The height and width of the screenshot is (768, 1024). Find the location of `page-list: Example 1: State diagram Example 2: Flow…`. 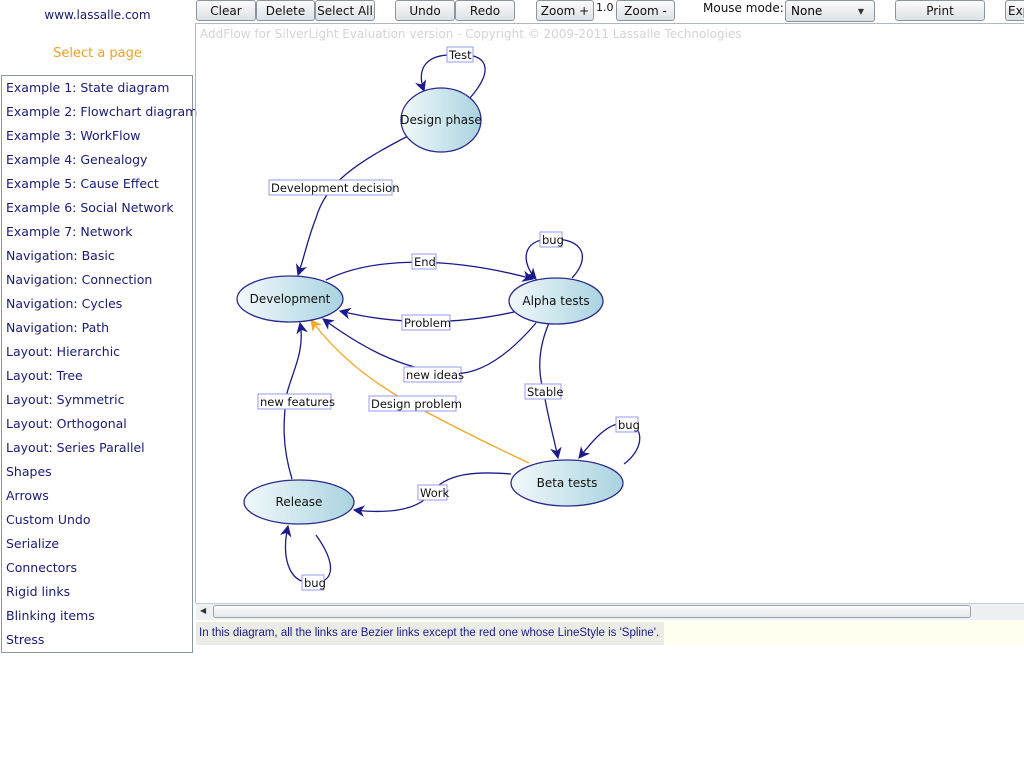

page-list: Example 1: State diagram Example 2: Flow… is located at coordinates (99, 364).